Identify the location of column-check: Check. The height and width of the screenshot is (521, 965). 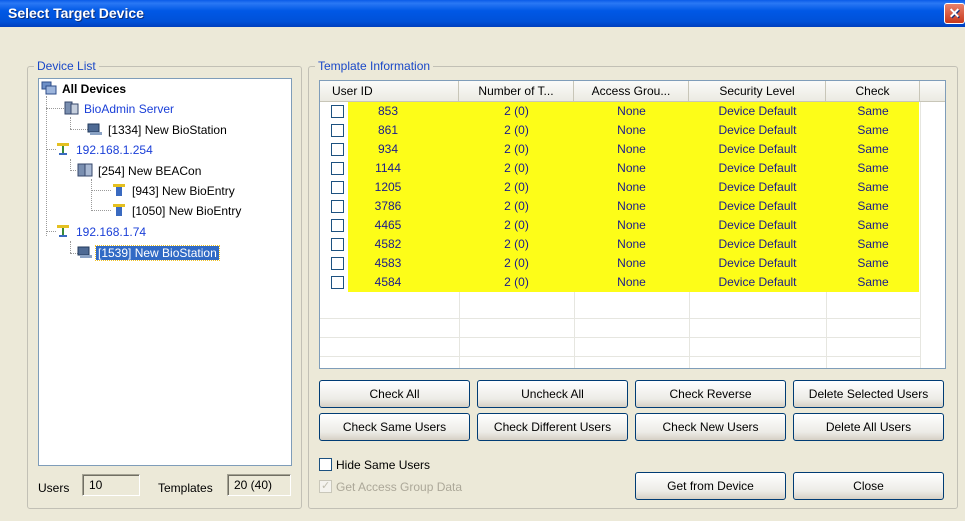
(873, 91).